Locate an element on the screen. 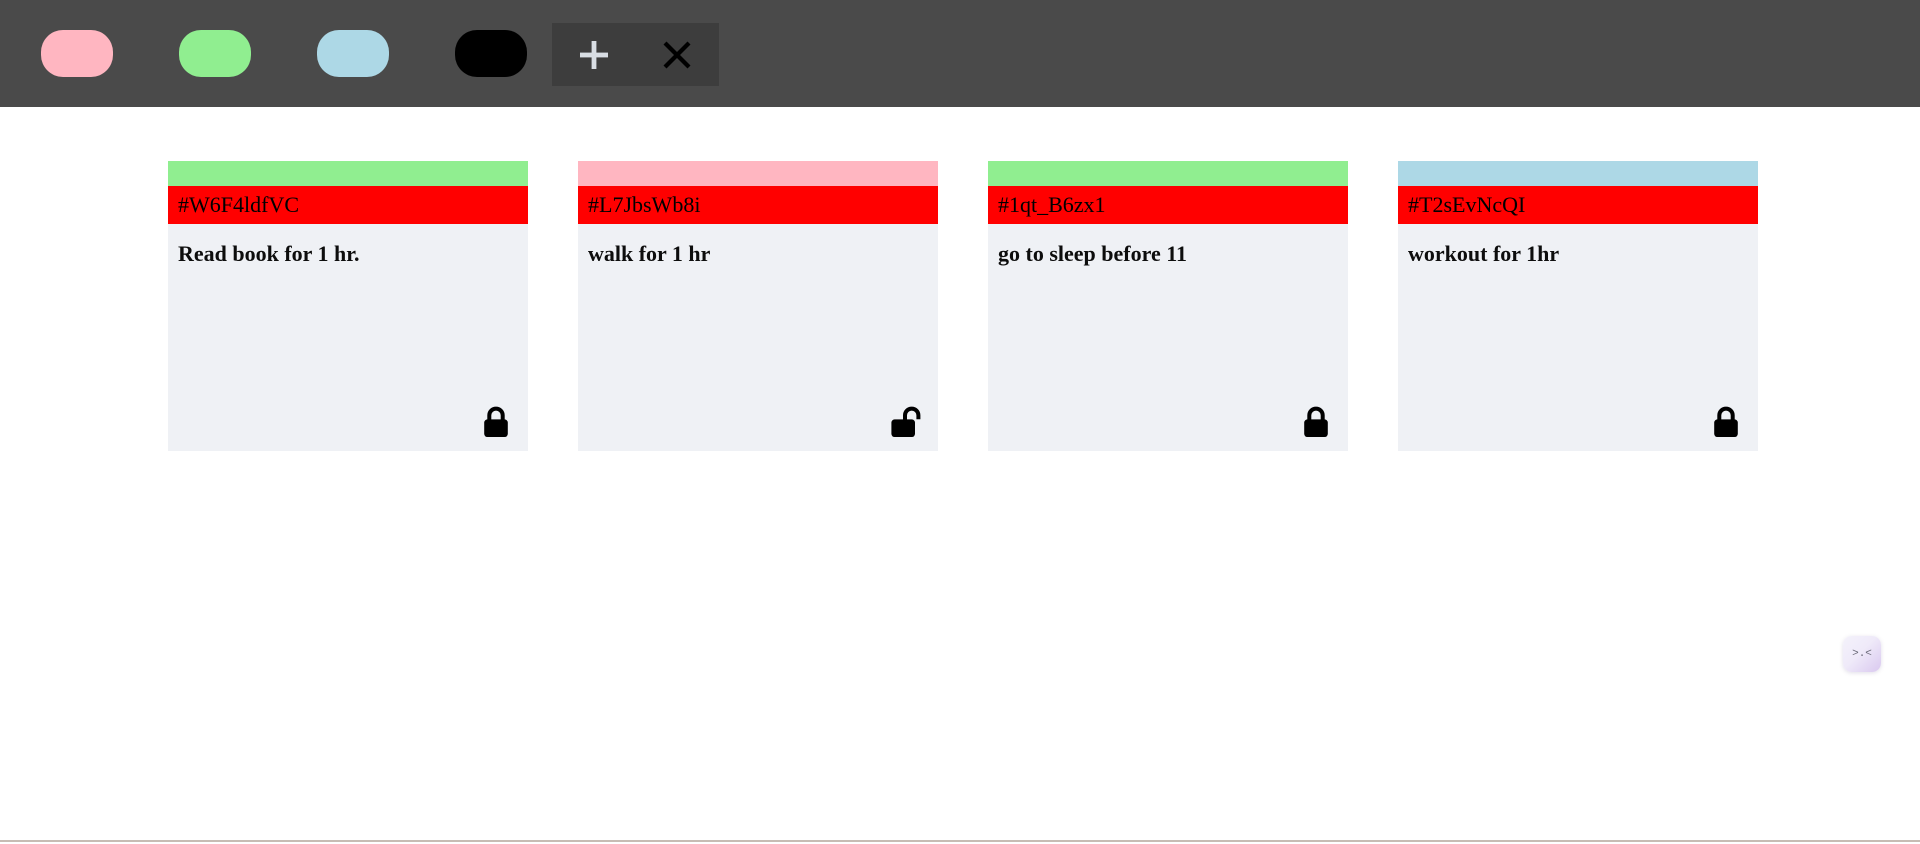 The width and height of the screenshot is (1920, 844). note-card: #1qt_B6zx1 go to sleep before 11 is located at coordinates (1168, 306).